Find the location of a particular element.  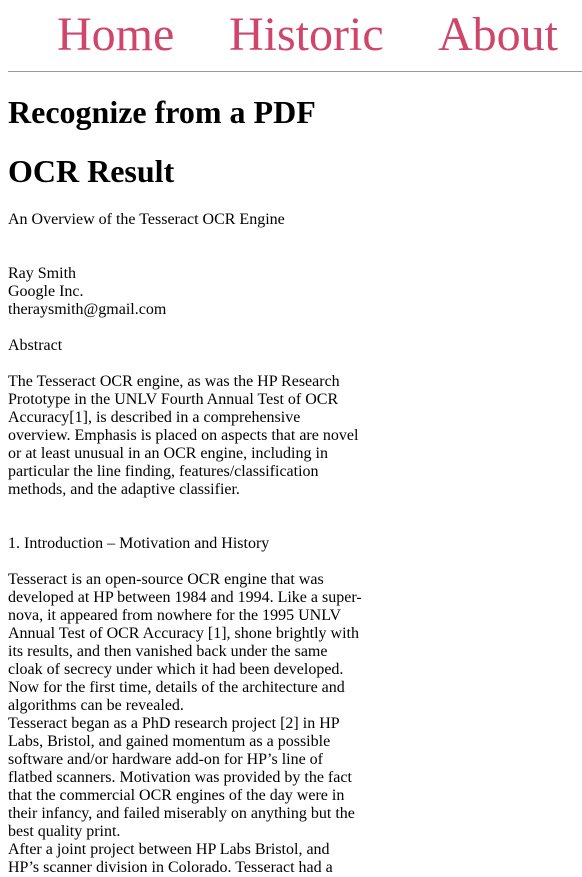

top-nav: Home Historic About is located at coordinates (291, 36).